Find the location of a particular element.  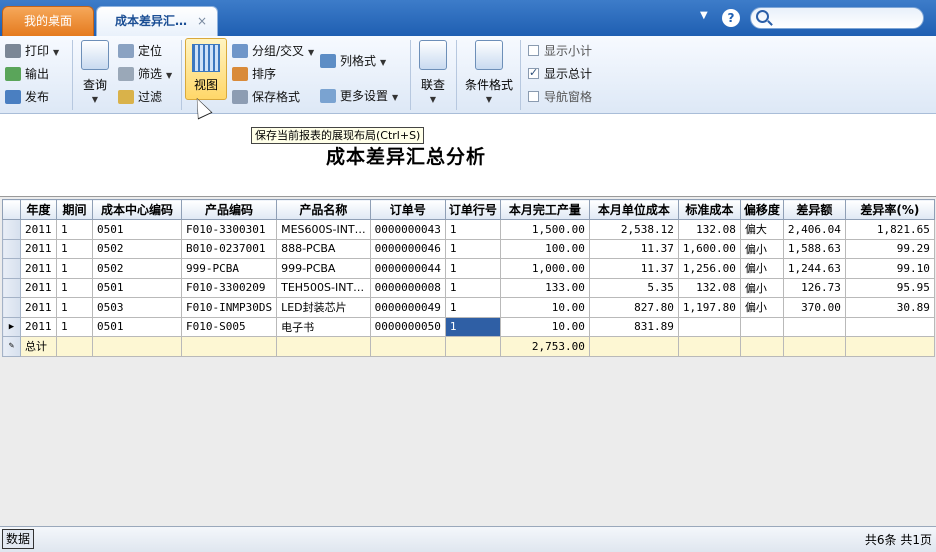

tab-cost-variance-report: 成本差异汇… × is located at coordinates (157, 21).